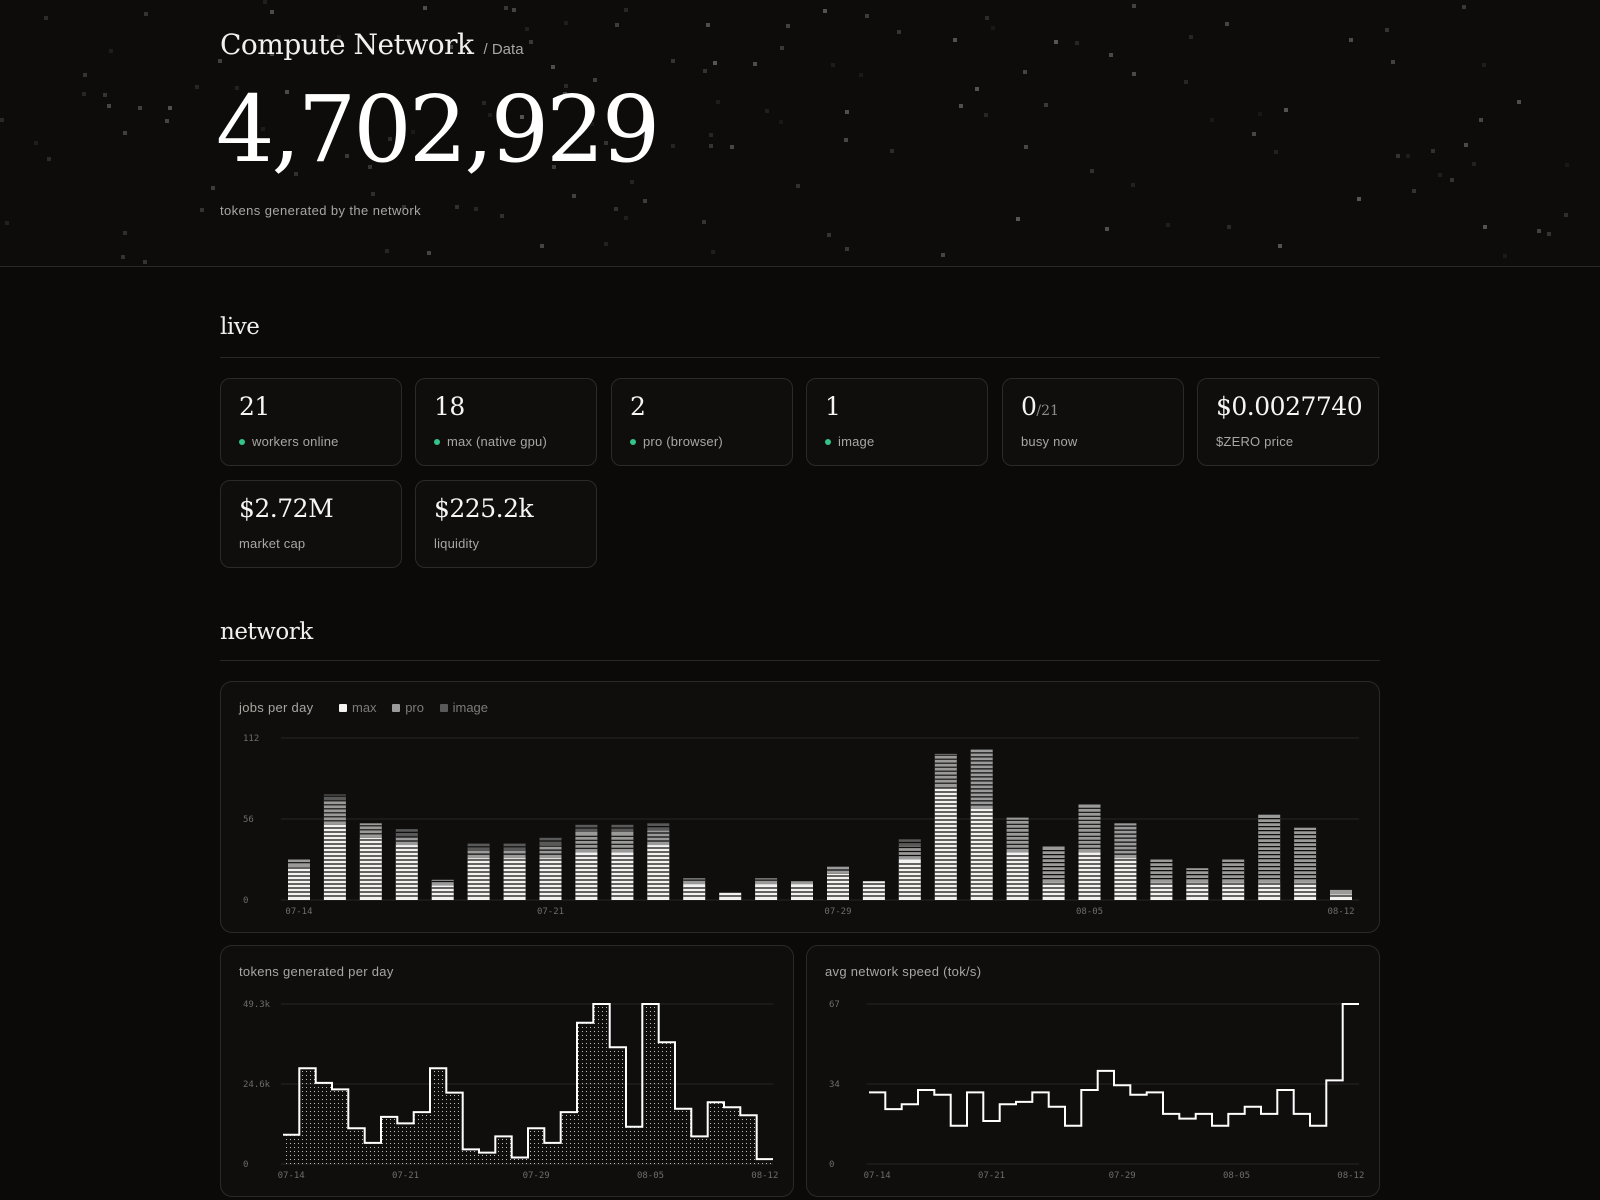 The height and width of the screenshot is (1200, 1600). Describe the element at coordinates (311, 524) in the screenshot. I see `stat-card-market-cap: $2.72M market cap` at that location.